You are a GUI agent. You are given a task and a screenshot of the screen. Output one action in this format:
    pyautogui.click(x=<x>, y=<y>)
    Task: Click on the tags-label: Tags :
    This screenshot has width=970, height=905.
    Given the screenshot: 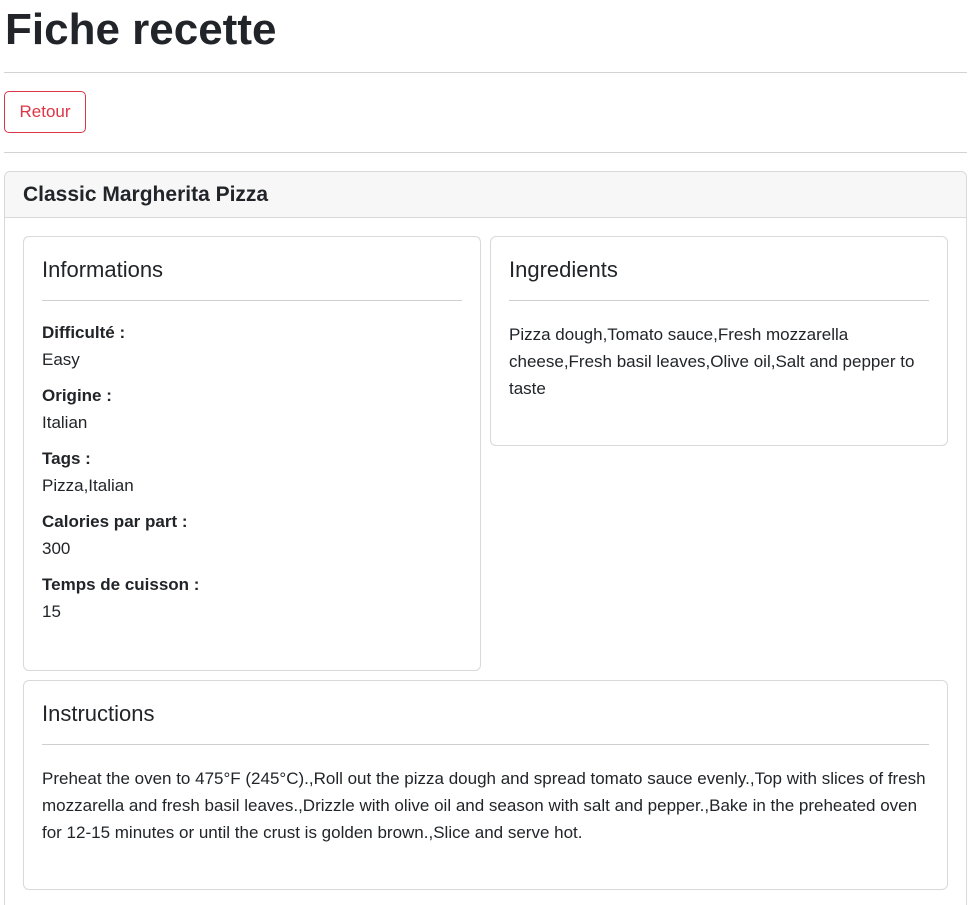 What is the action you would take?
    pyautogui.click(x=66, y=458)
    